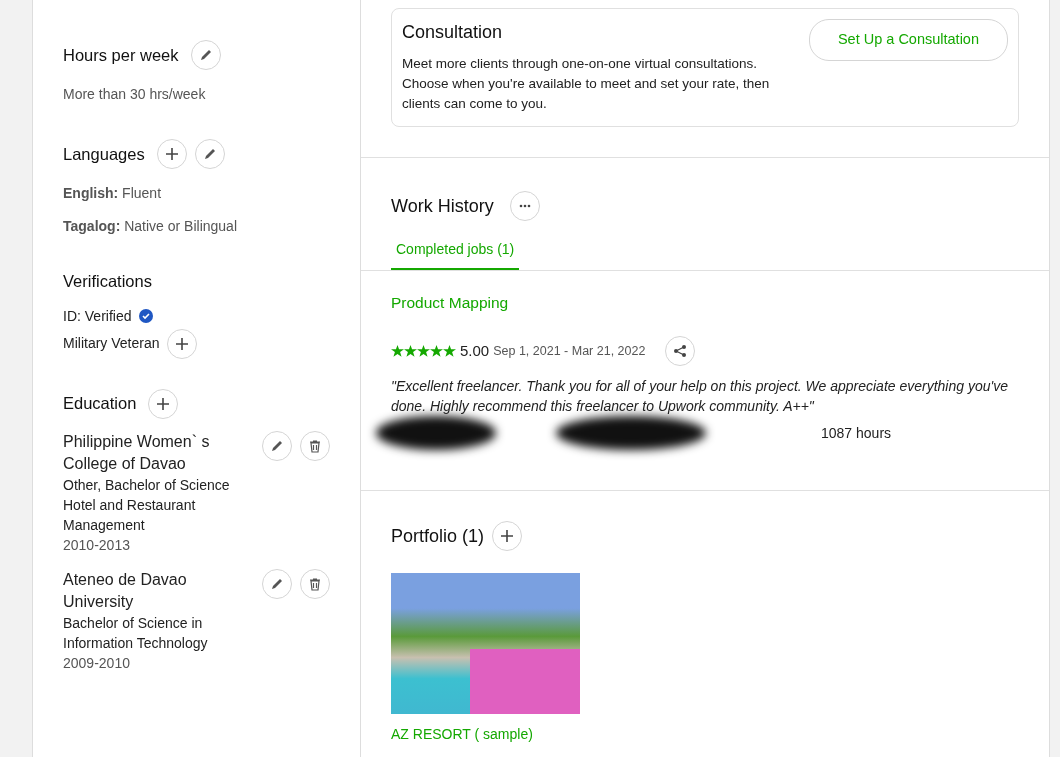 Image resolution: width=1060 pixels, height=757 pixels. Describe the element at coordinates (121, 55) in the screenshot. I see `section-title: Hours per week` at that location.